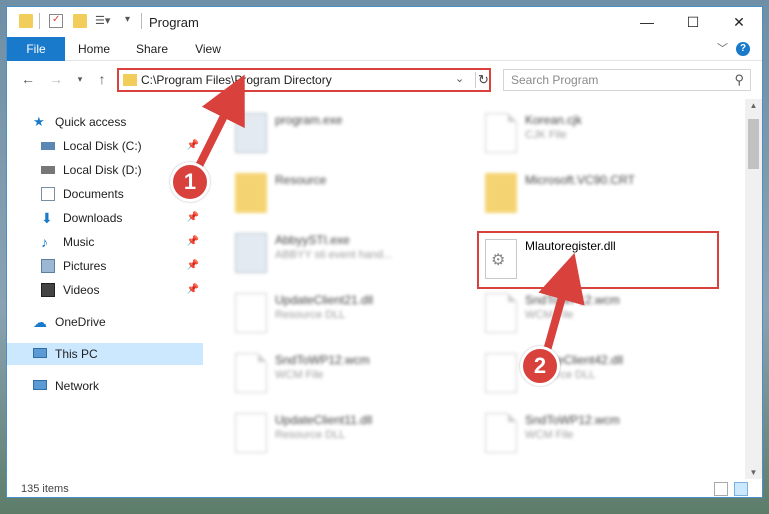  I want to click on address-bar: C:\Program Files\Program Directory ⌄ ↻, so click(304, 80).